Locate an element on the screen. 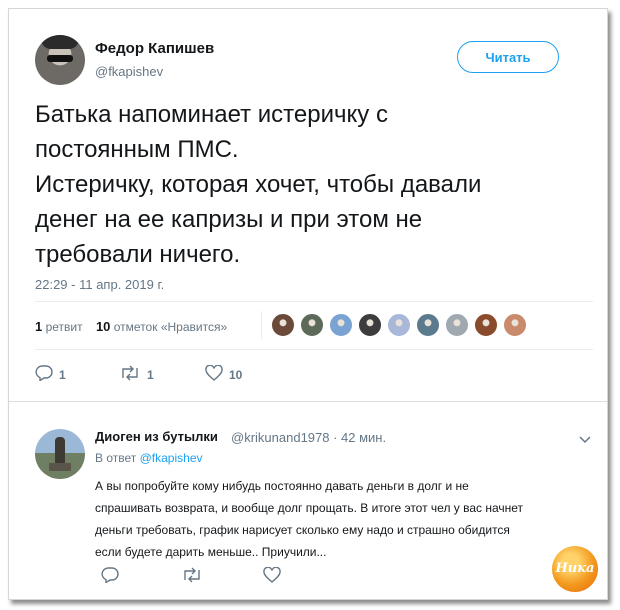  retweet-count: 1 is located at coordinates (150, 374).